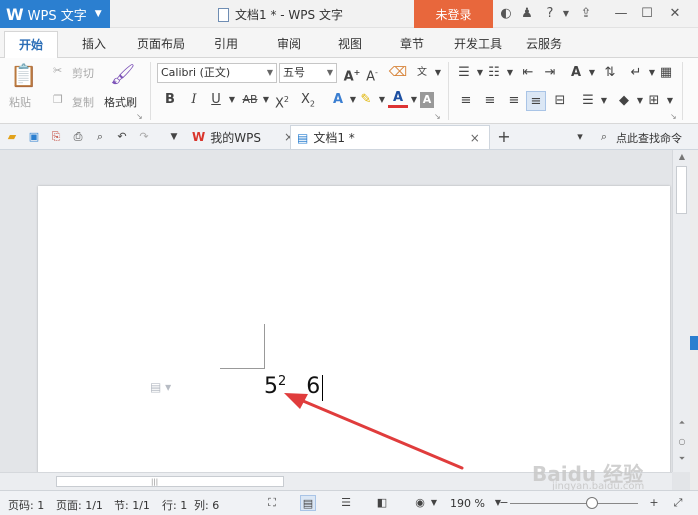 This screenshot has height=515, width=698. I want to click on tab-review: 审阅, so click(289, 43).